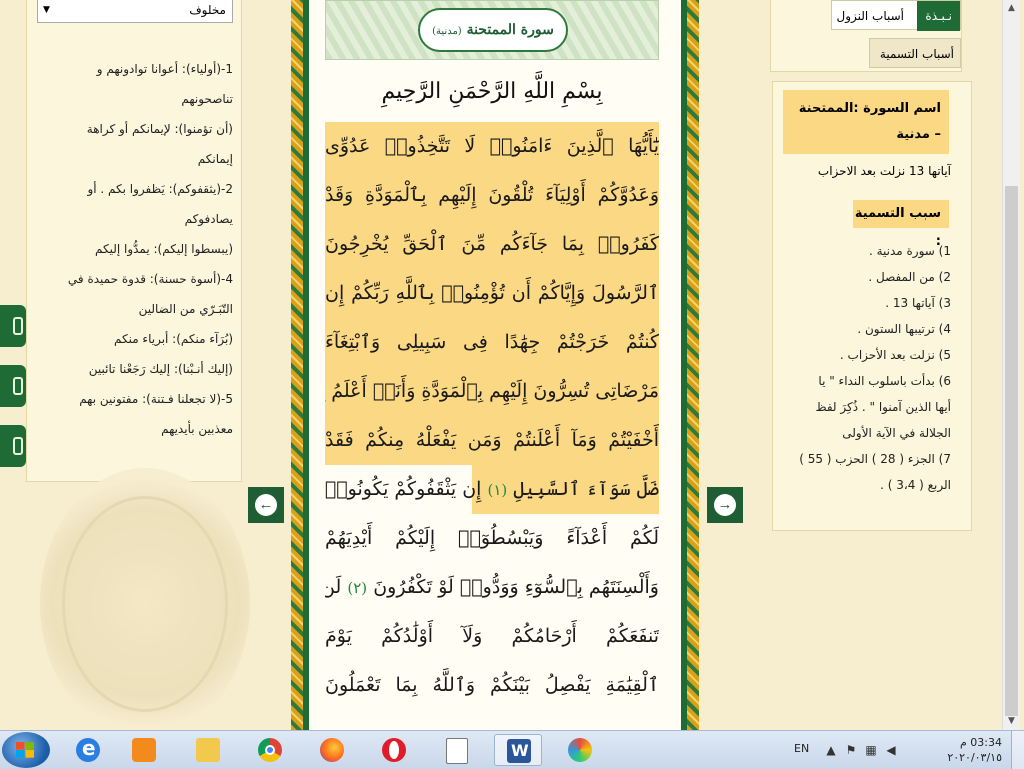  What do you see at coordinates (904, 329) in the screenshot?
I see `fact-line: 4) ترتيبها الستون .` at bounding box center [904, 329].